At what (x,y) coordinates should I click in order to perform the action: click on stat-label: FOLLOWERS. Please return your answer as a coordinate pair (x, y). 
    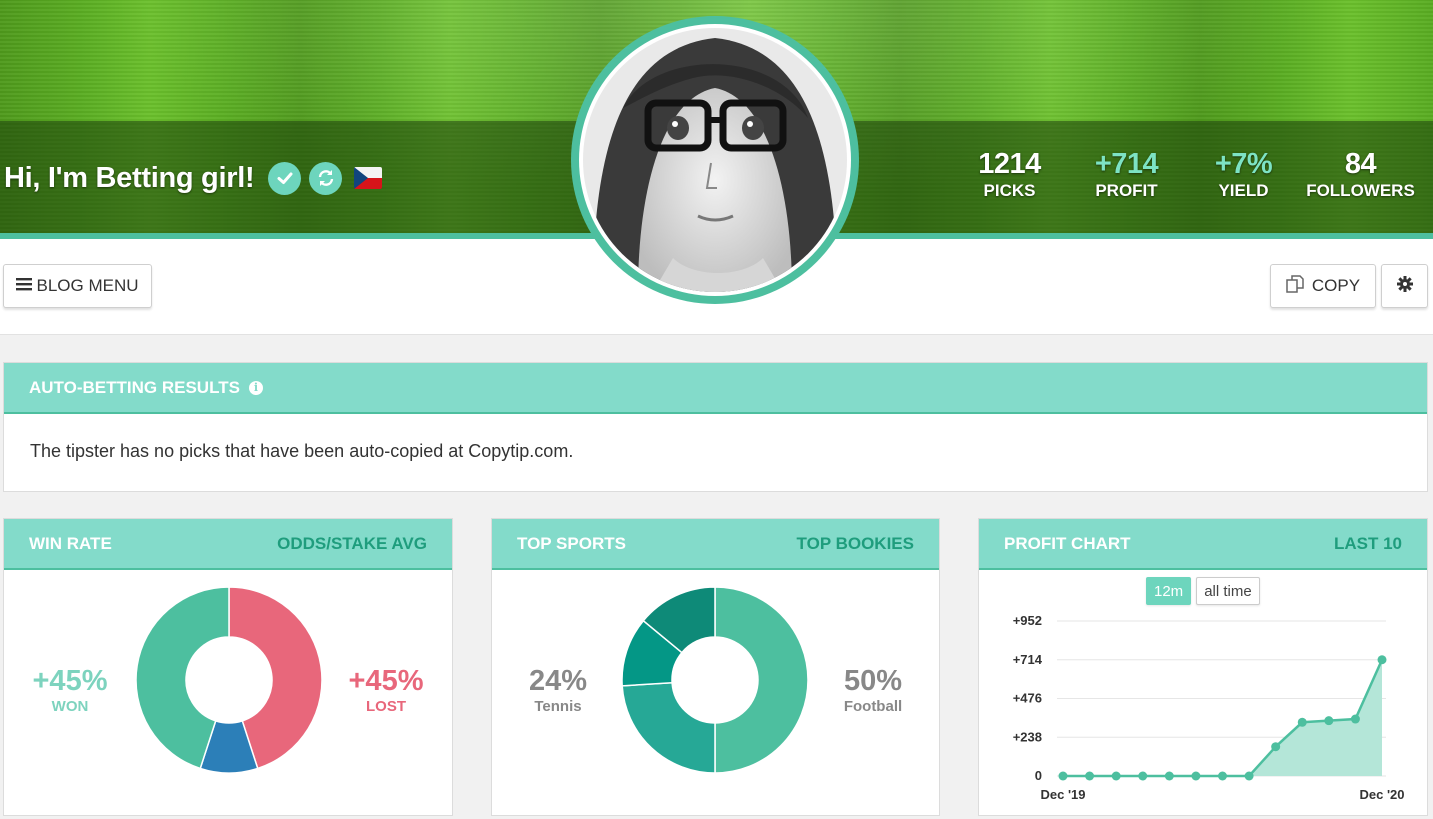
    Looking at the image, I should click on (1360, 190).